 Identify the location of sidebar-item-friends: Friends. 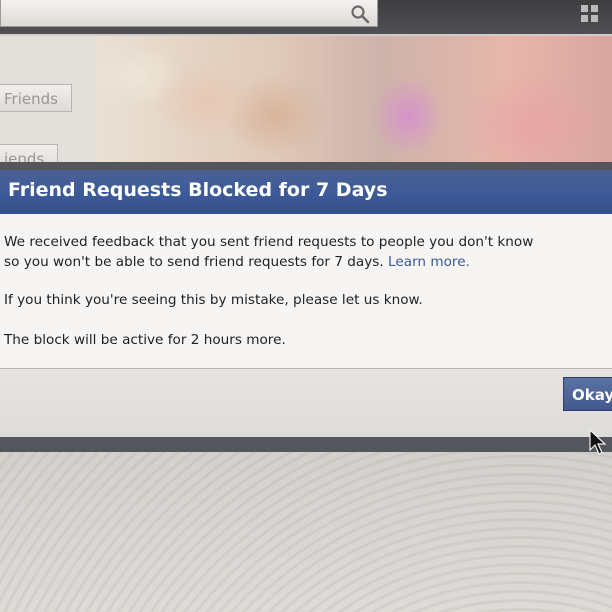
(36, 98).